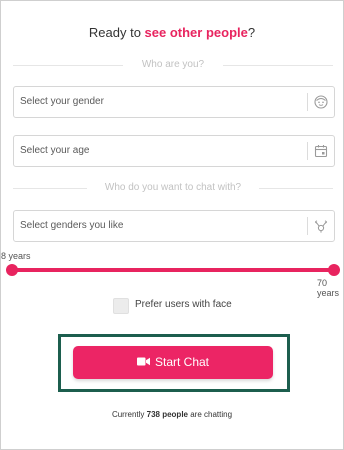 The image size is (344, 450). Describe the element at coordinates (174, 151) in the screenshot. I see `age-select: Select your age` at that location.